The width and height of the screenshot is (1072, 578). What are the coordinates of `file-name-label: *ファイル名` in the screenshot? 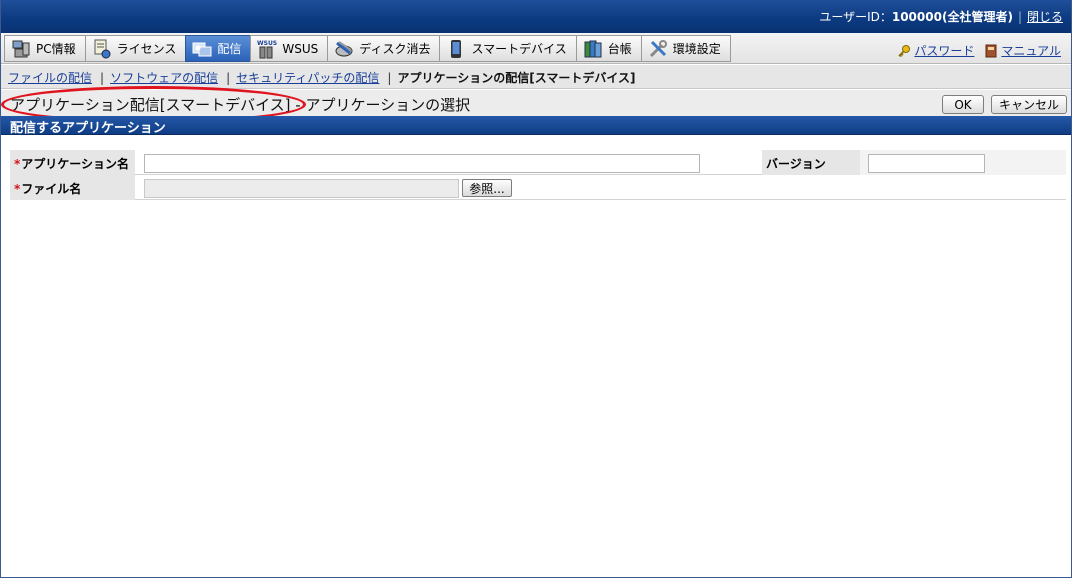 It's located at (72, 187).